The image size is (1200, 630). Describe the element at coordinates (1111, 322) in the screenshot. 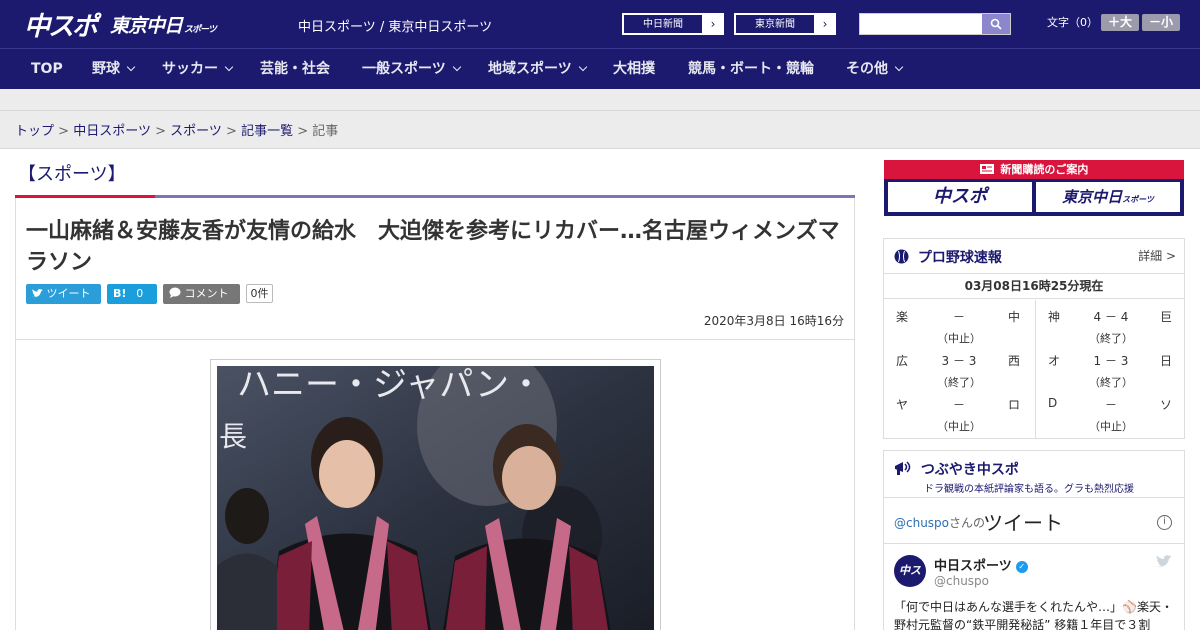

I see `game-row: 神 4 － 4 巨 （終了）` at that location.